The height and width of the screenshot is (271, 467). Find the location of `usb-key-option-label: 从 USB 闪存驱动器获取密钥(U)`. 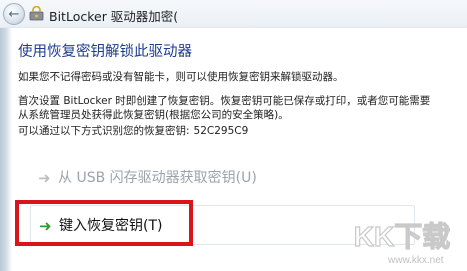

usb-key-option-label: 从 USB 闪存驱动器获取密钥(U) is located at coordinates (157, 178).